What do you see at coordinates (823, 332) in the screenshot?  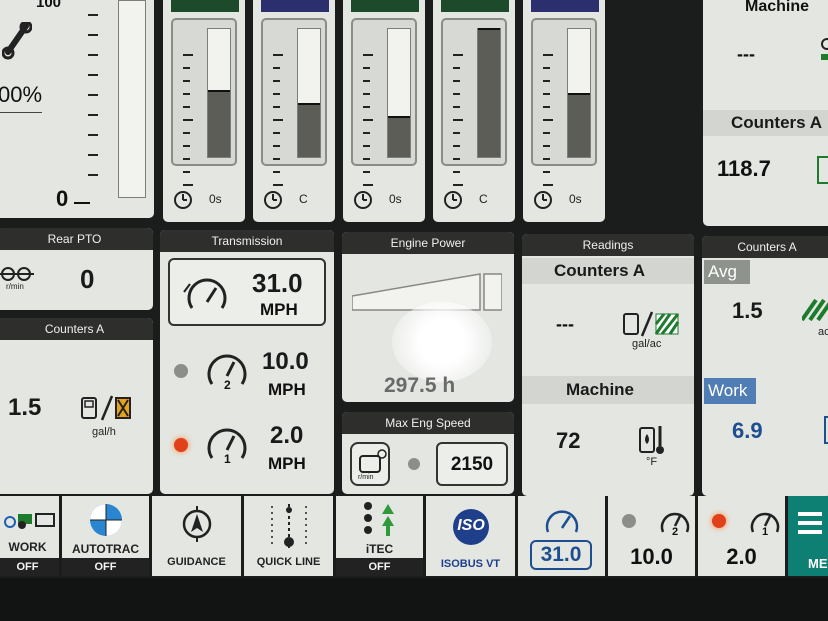 I see `avg-unit: ac` at bounding box center [823, 332].